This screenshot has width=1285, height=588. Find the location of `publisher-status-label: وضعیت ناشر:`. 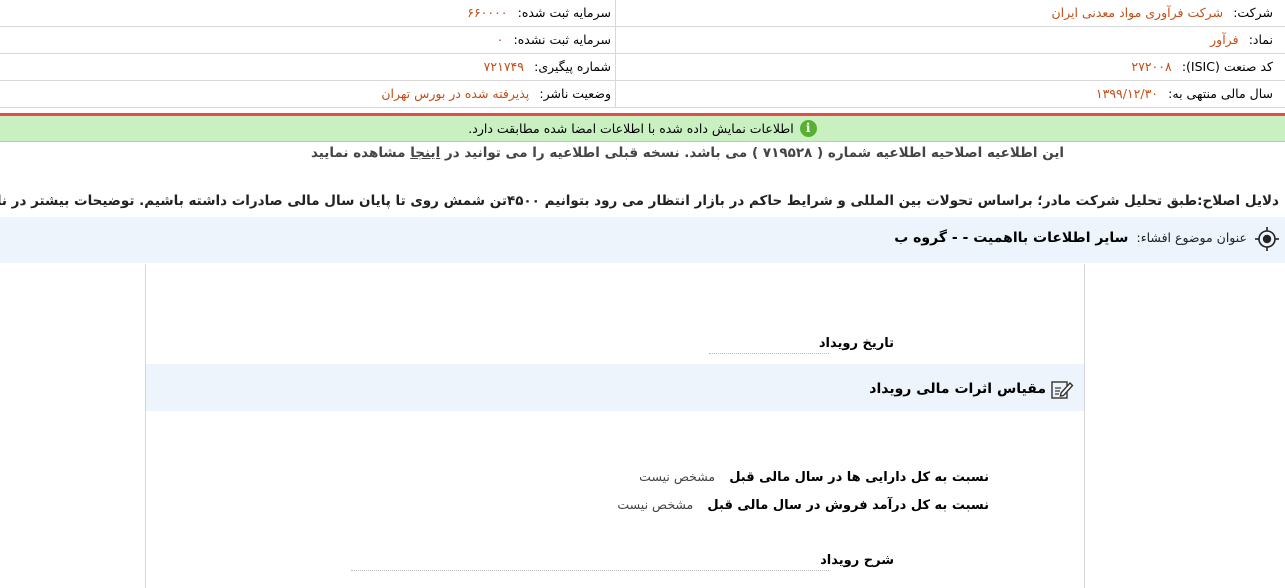

publisher-status-label: وضعیت ناشر: is located at coordinates (575, 93).